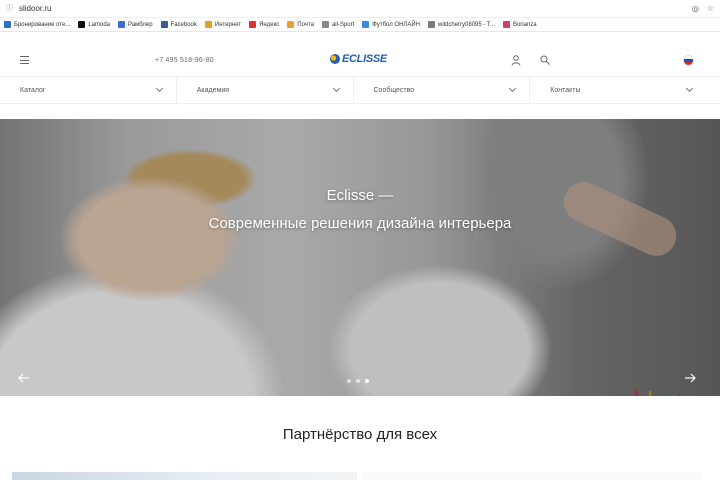  I want to click on site-logo: ECLISSE, so click(358, 59).